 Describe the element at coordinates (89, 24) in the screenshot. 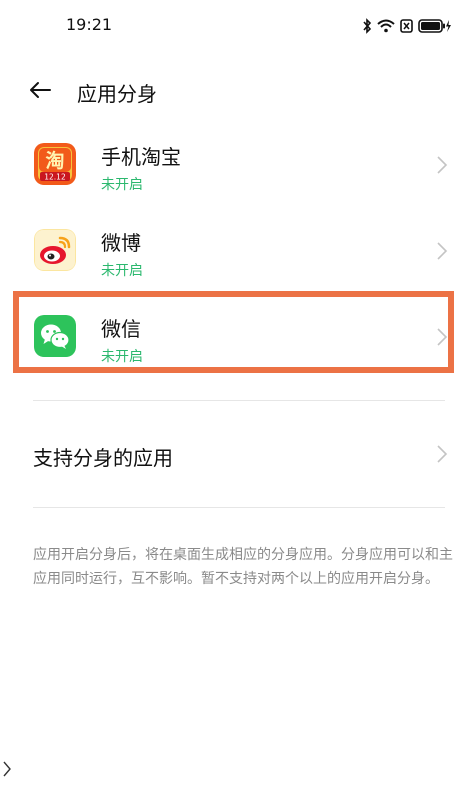

I see `status-time: 19:21` at that location.